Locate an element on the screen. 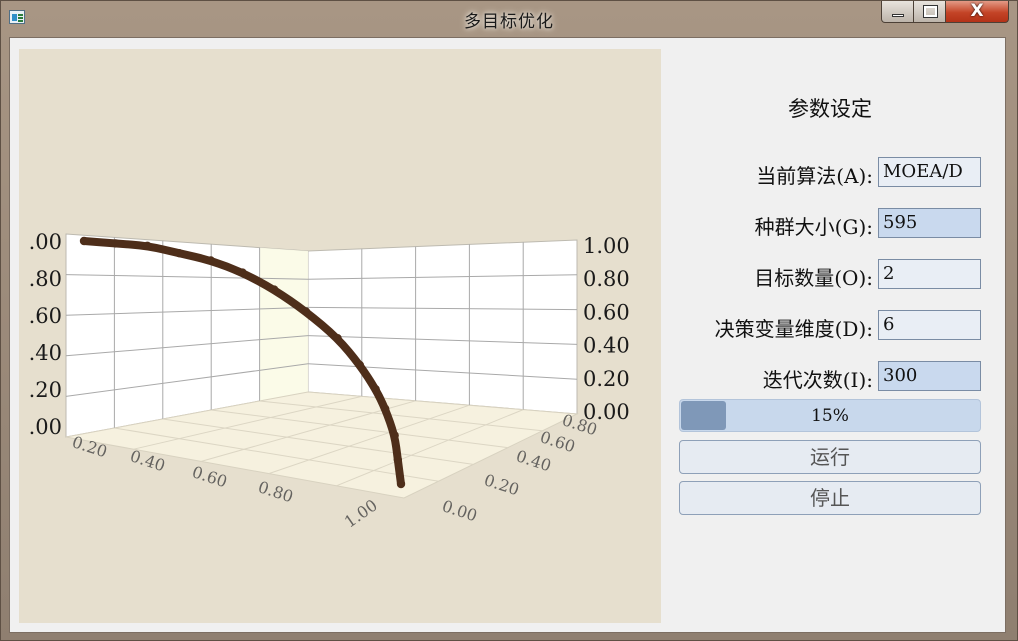  run-button: 运行 is located at coordinates (830, 457).